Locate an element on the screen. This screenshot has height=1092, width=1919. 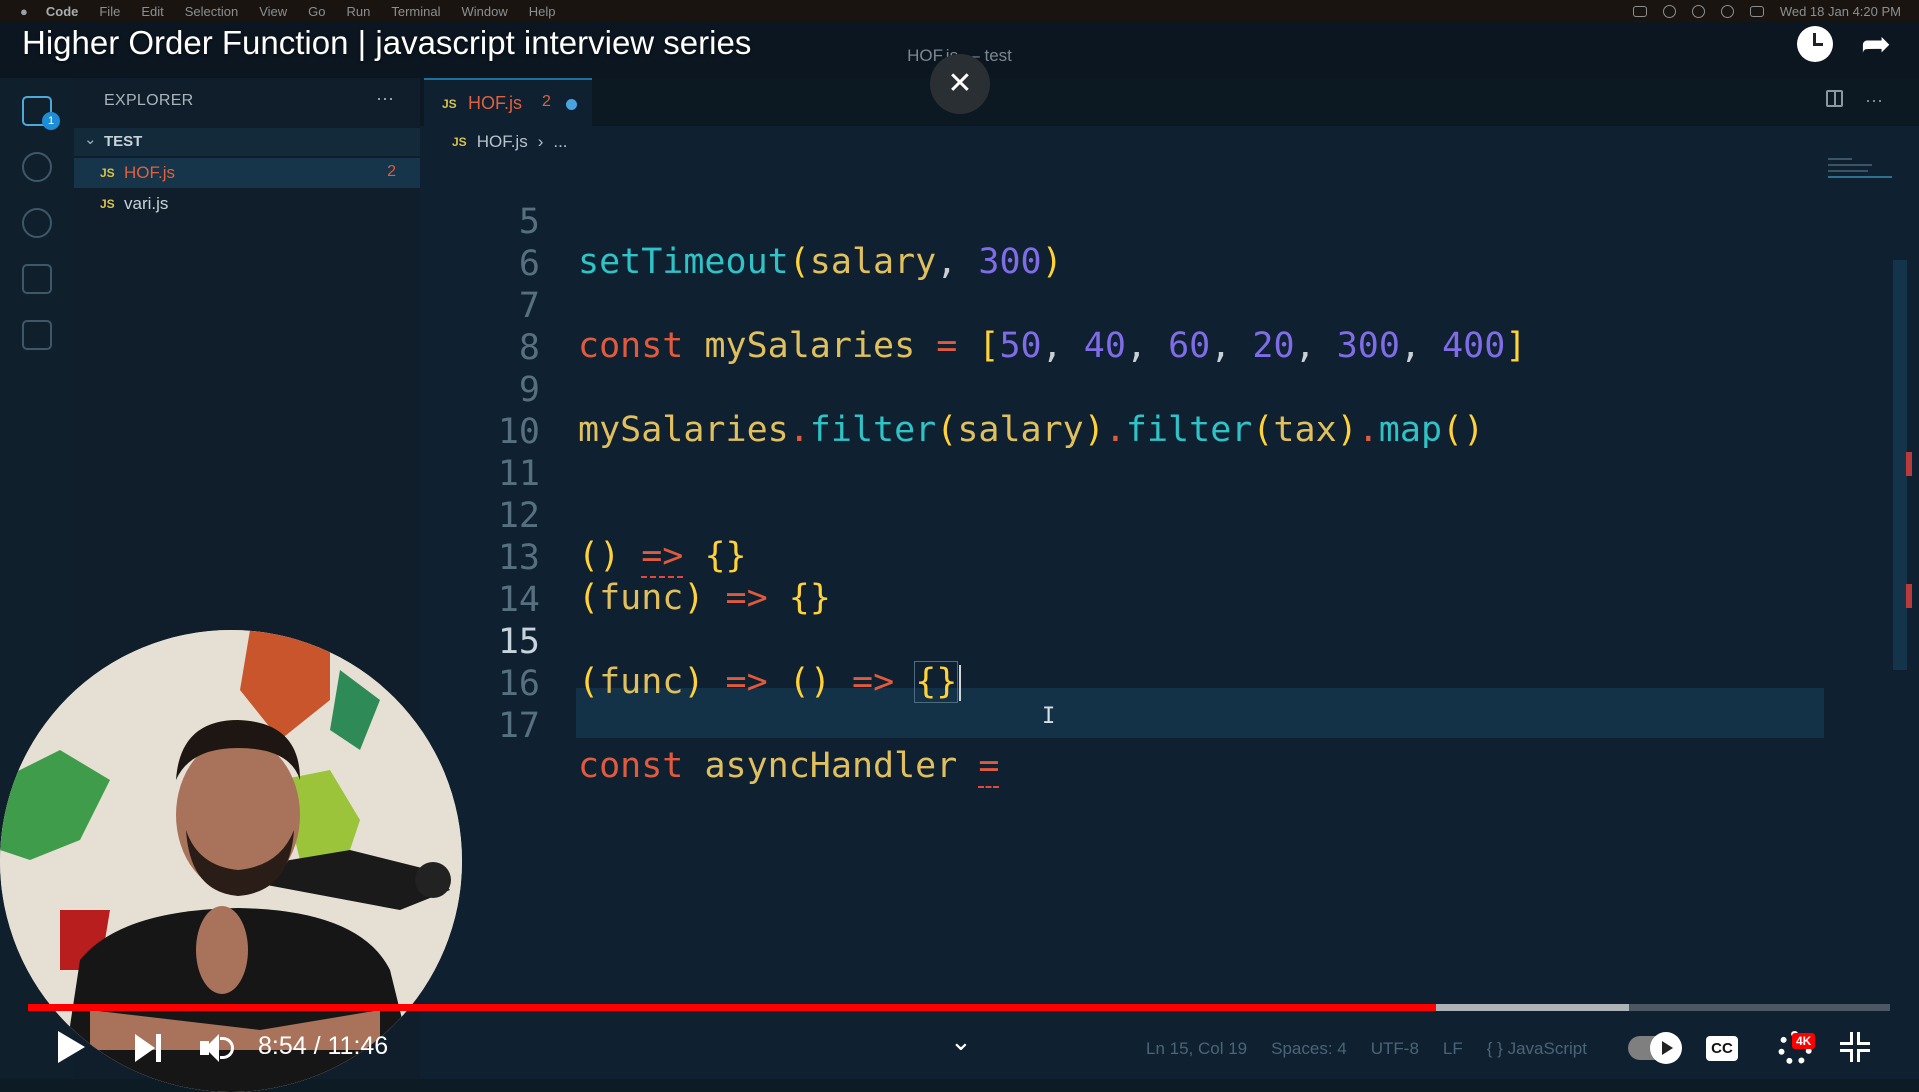
tab-problem-count: 2 is located at coordinates (546, 101).